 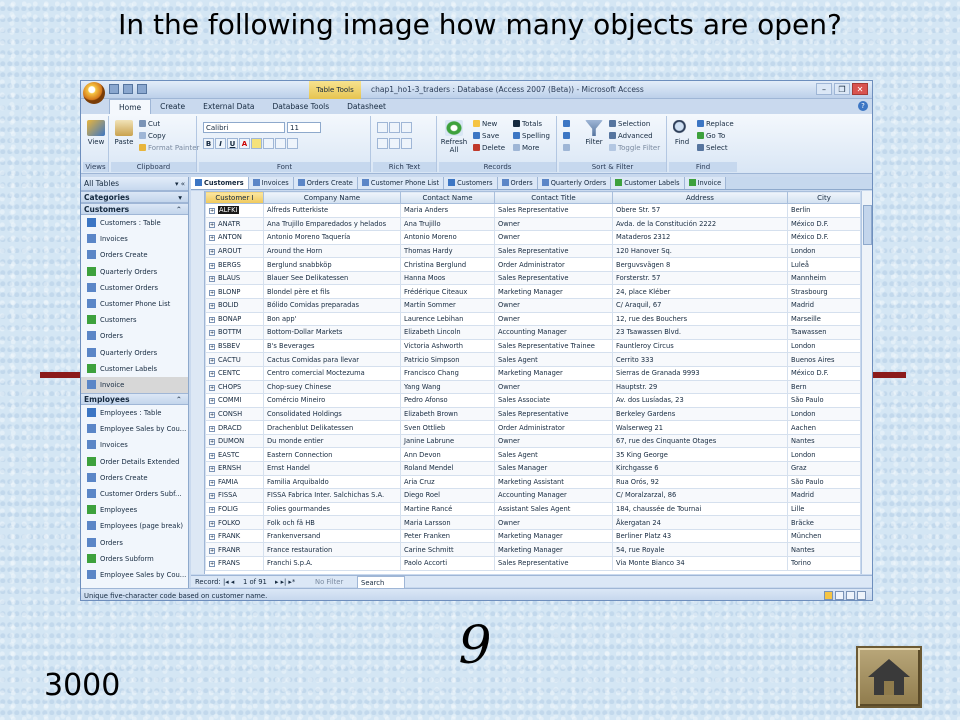 I want to click on column-header: Address, so click(x=700, y=197).